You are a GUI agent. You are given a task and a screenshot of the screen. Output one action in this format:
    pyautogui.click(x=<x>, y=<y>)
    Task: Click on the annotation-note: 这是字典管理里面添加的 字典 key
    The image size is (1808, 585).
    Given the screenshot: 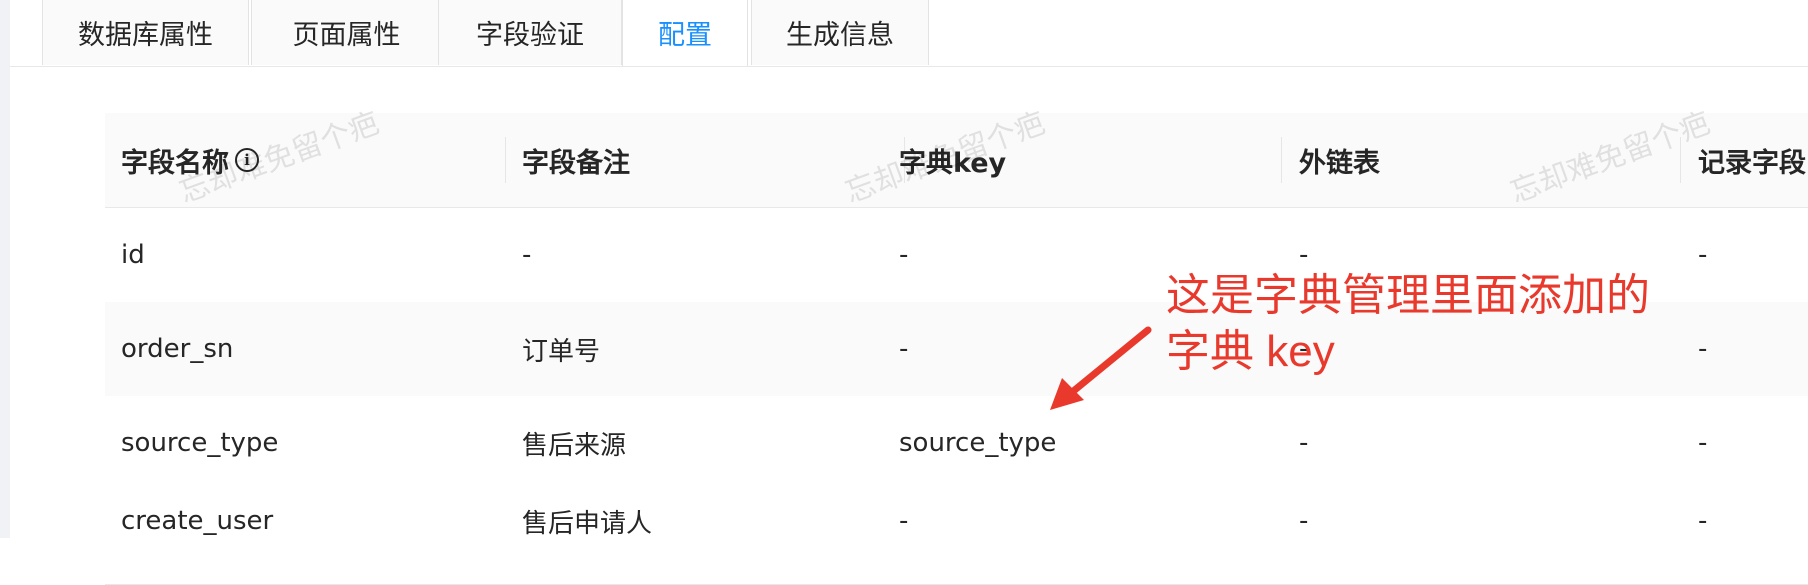 What is the action you would take?
    pyautogui.click(x=1408, y=324)
    